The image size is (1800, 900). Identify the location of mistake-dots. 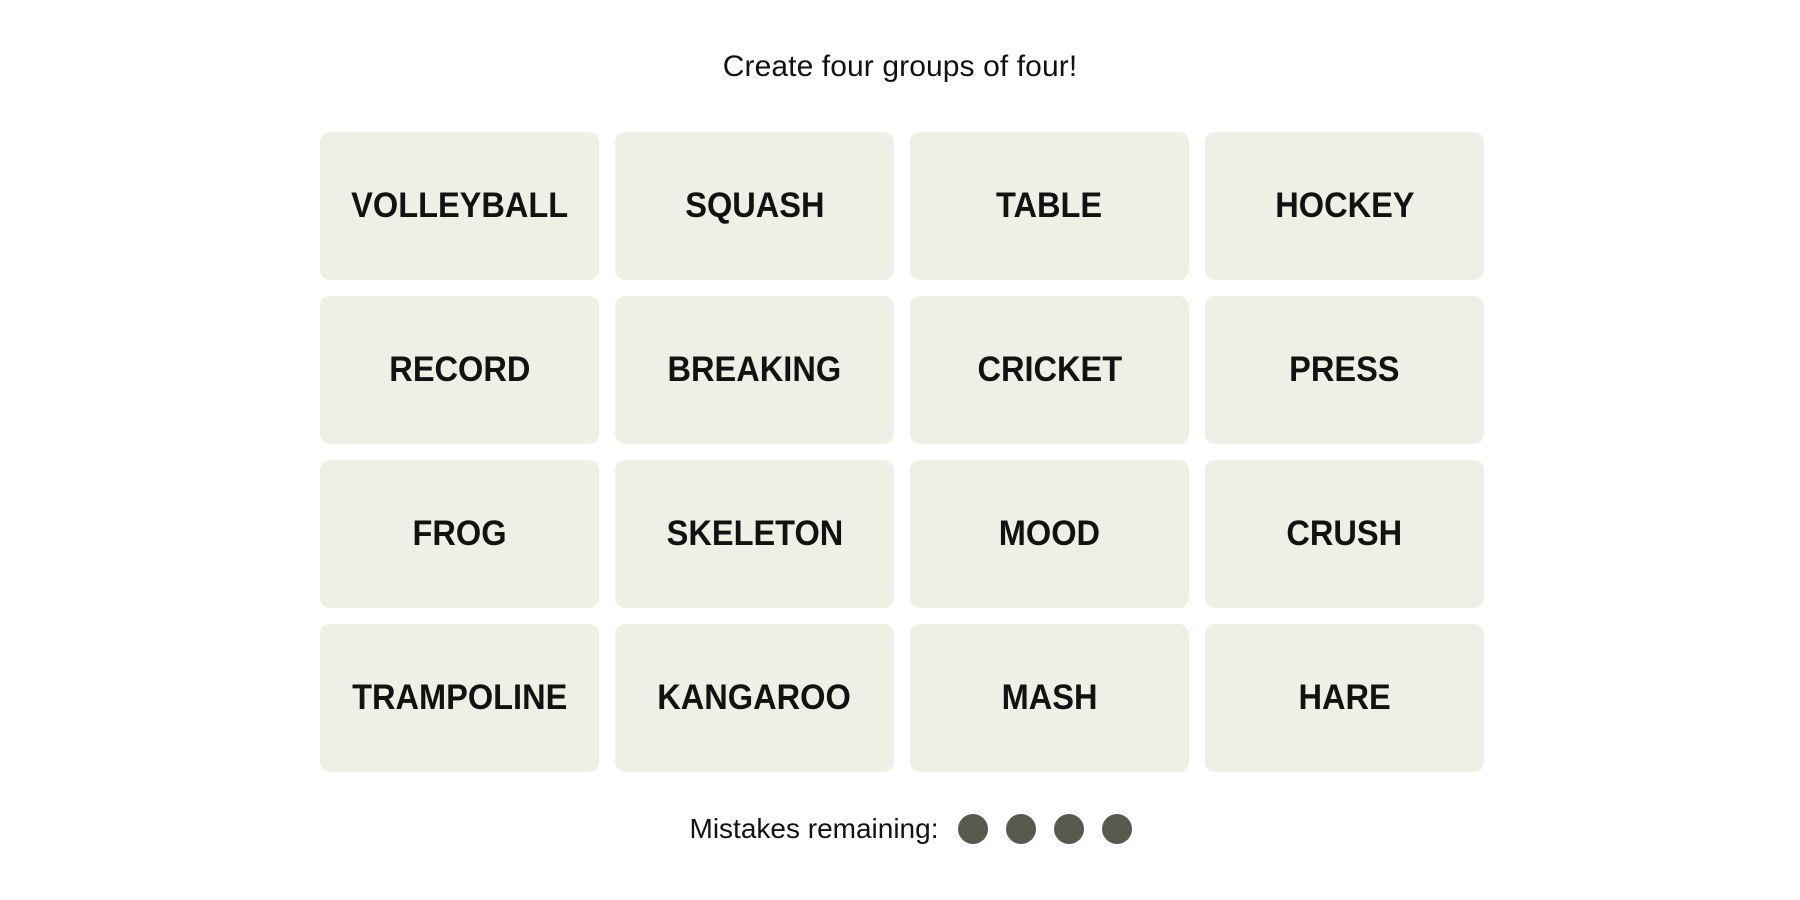
(1054, 829).